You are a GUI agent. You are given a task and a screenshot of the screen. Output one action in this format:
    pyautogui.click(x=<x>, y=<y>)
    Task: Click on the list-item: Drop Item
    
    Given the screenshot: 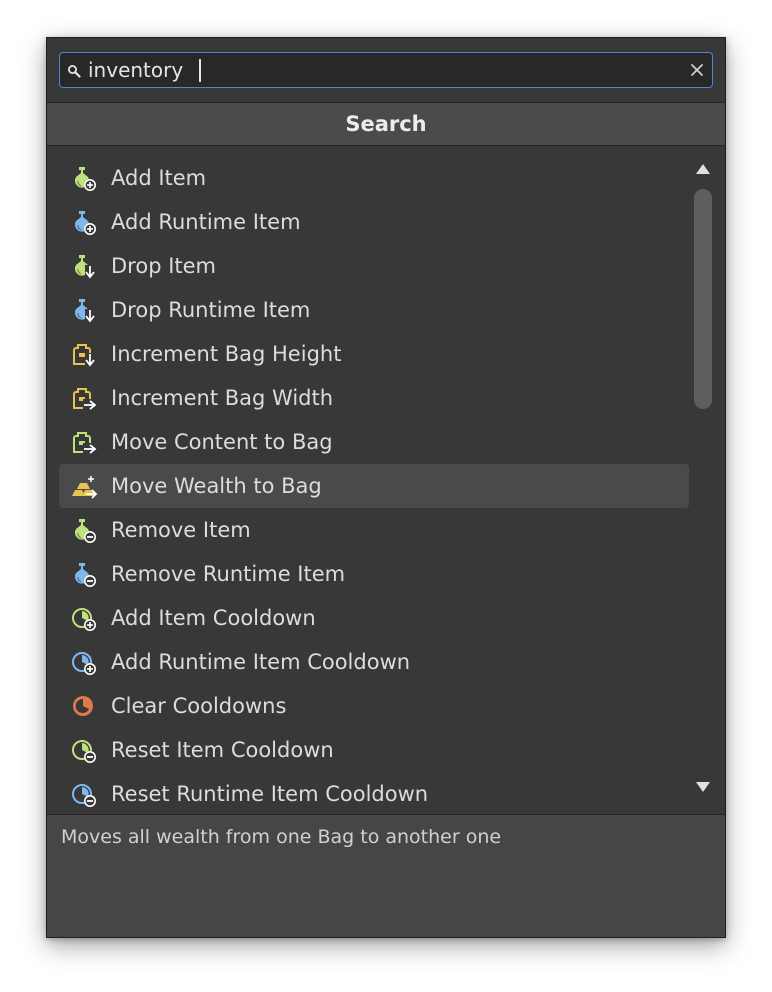 What is the action you would take?
    pyautogui.click(x=374, y=266)
    